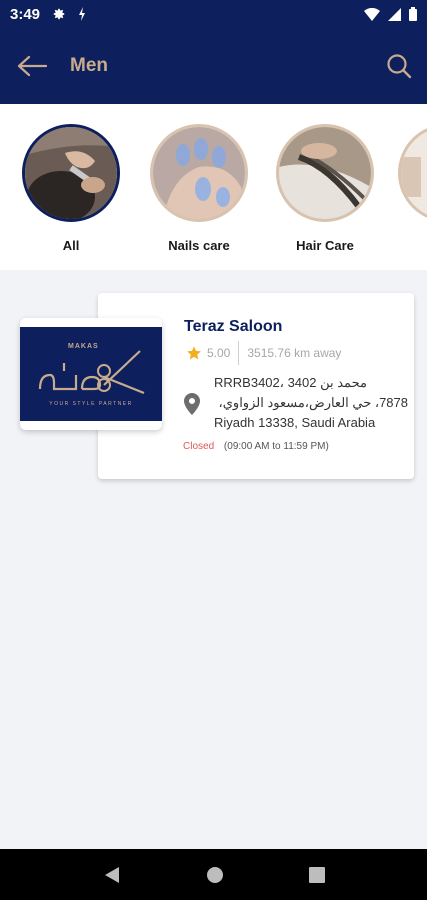 This screenshot has width=427, height=900. Describe the element at coordinates (325, 173) in the screenshot. I see `category-hair-care-image` at that location.